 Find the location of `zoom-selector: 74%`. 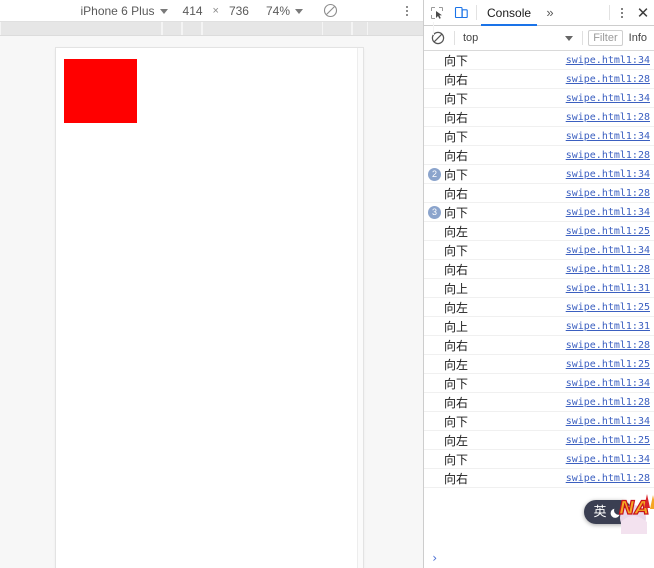

zoom-selector: 74% is located at coordinates (283, 11).